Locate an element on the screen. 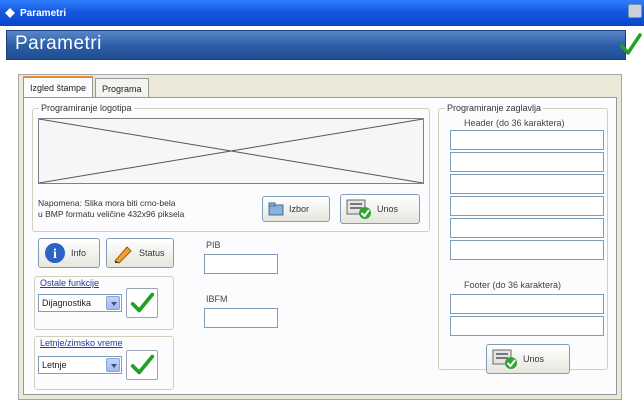 This screenshot has height=409, width=644. page-heading: Parametri is located at coordinates (316, 45).